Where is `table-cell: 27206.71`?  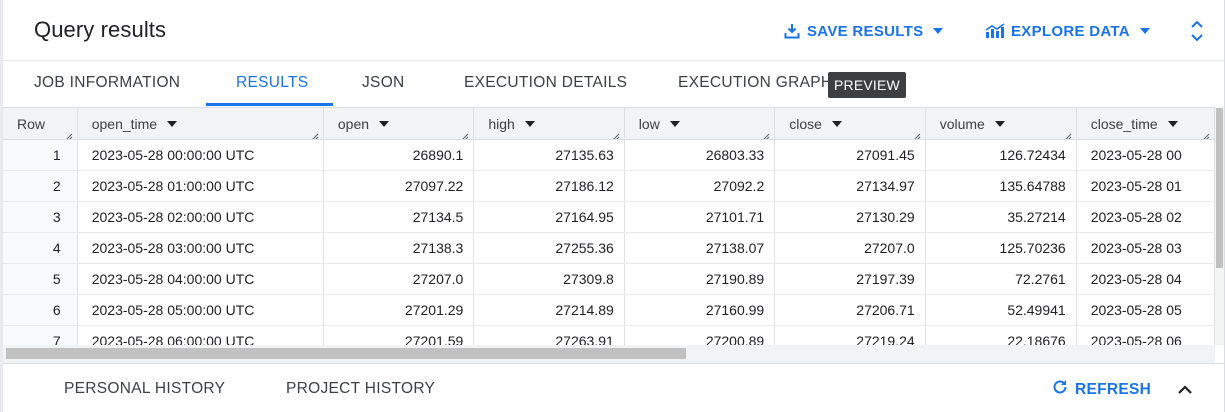 table-cell: 27206.71 is located at coordinates (850, 310).